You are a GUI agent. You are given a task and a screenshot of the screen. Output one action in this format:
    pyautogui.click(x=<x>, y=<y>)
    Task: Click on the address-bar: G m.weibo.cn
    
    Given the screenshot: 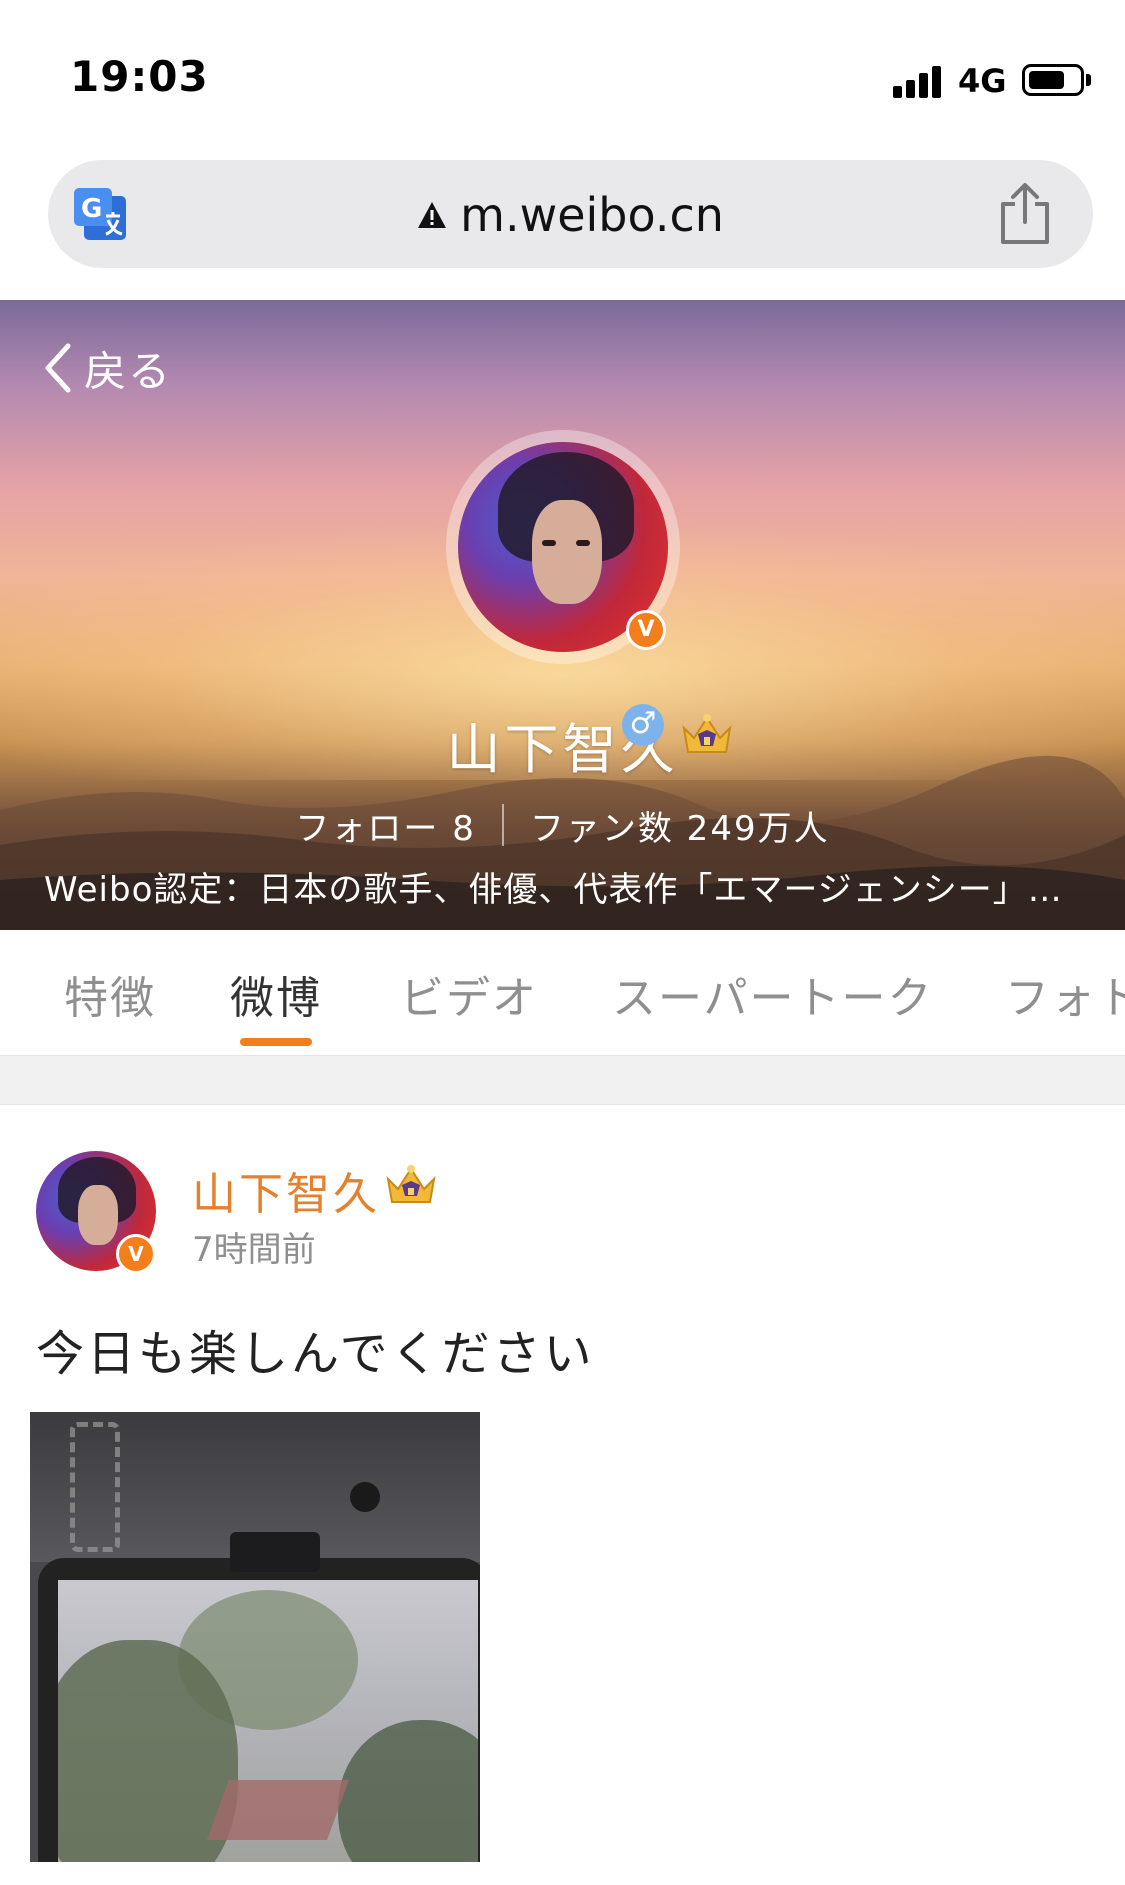 What is the action you would take?
    pyautogui.click(x=570, y=214)
    